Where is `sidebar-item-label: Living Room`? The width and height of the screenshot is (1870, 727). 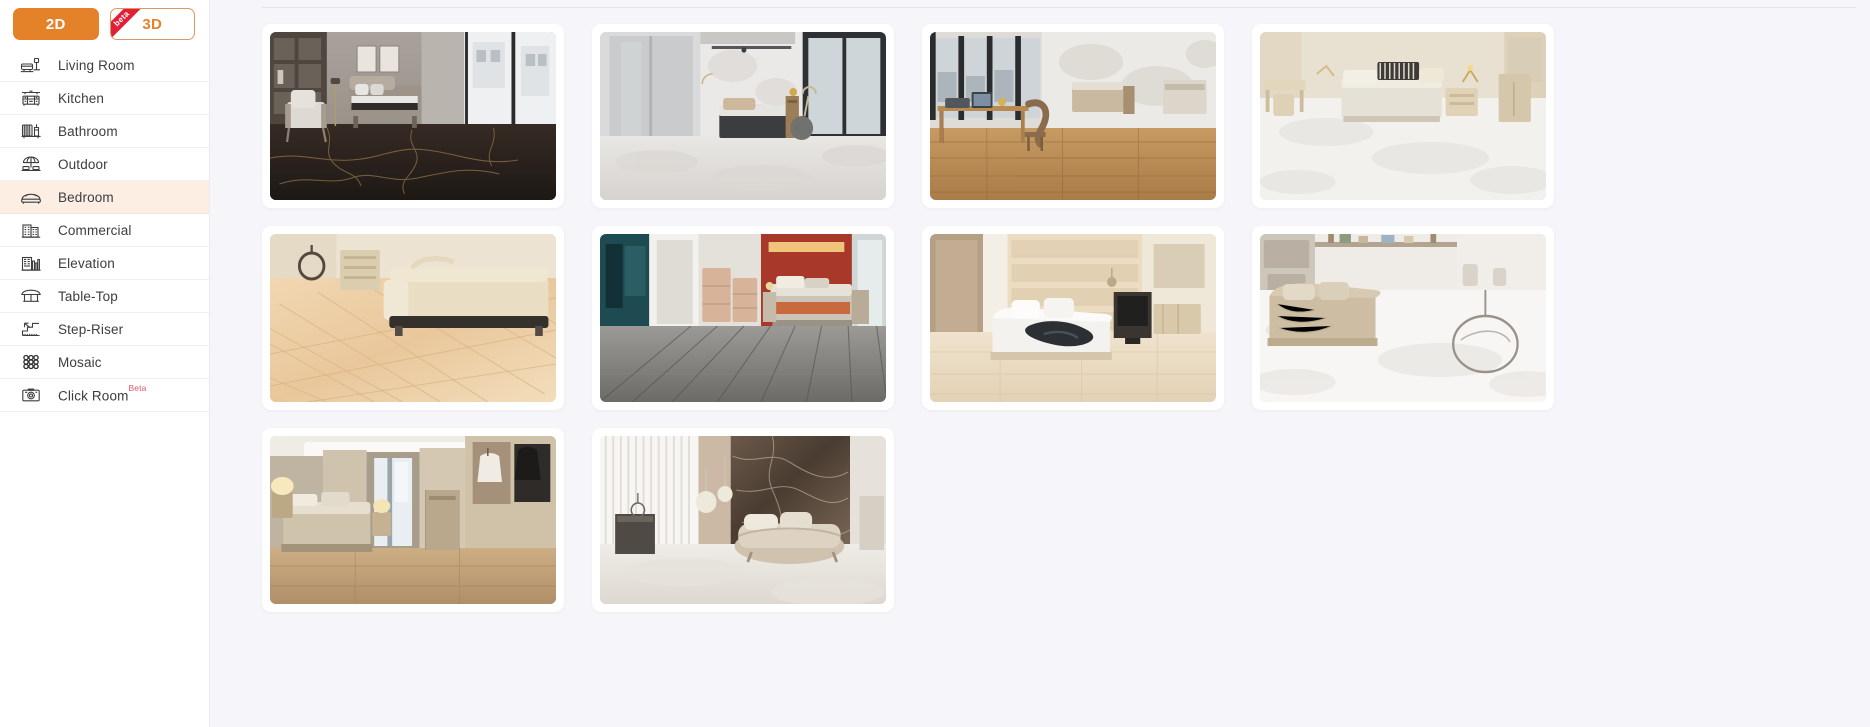 sidebar-item-label: Living Room is located at coordinates (96, 65).